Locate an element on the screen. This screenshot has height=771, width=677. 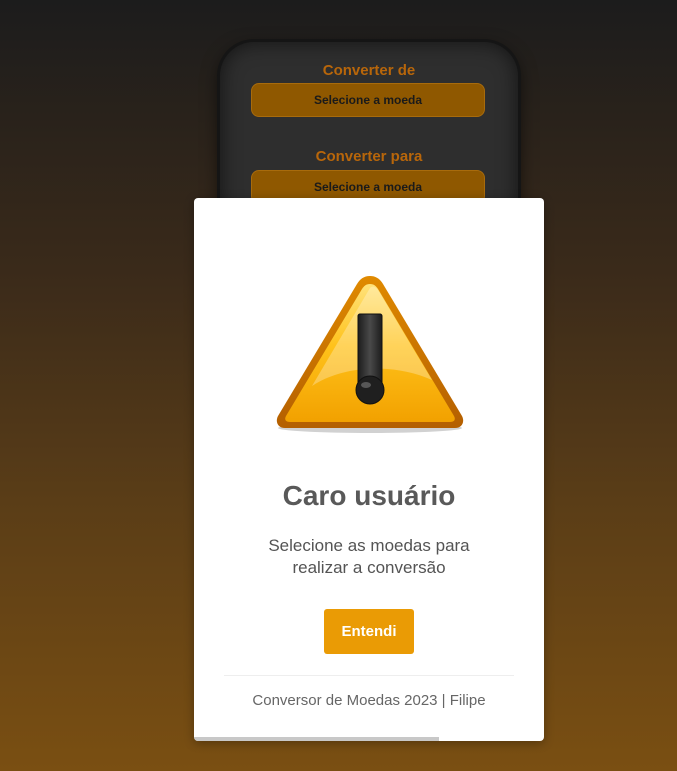
timer-progress-bar is located at coordinates (316, 739).